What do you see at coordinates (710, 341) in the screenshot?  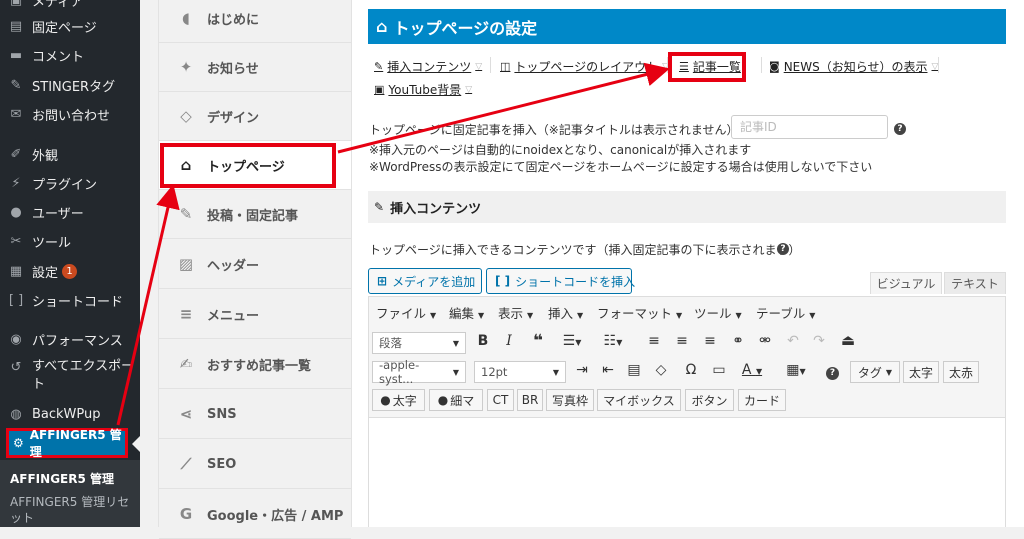 I see `align-right-icon: ≡` at bounding box center [710, 341].